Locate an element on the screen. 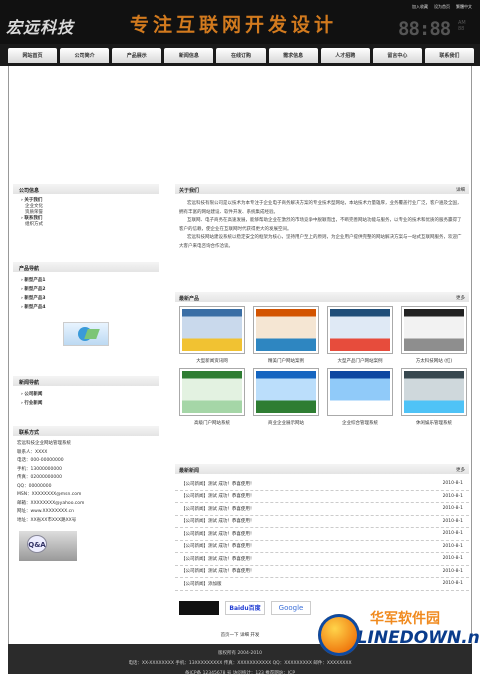 This screenshot has width=480, height=679. product-card: 大型新闻资讯网 is located at coordinates (212, 335).